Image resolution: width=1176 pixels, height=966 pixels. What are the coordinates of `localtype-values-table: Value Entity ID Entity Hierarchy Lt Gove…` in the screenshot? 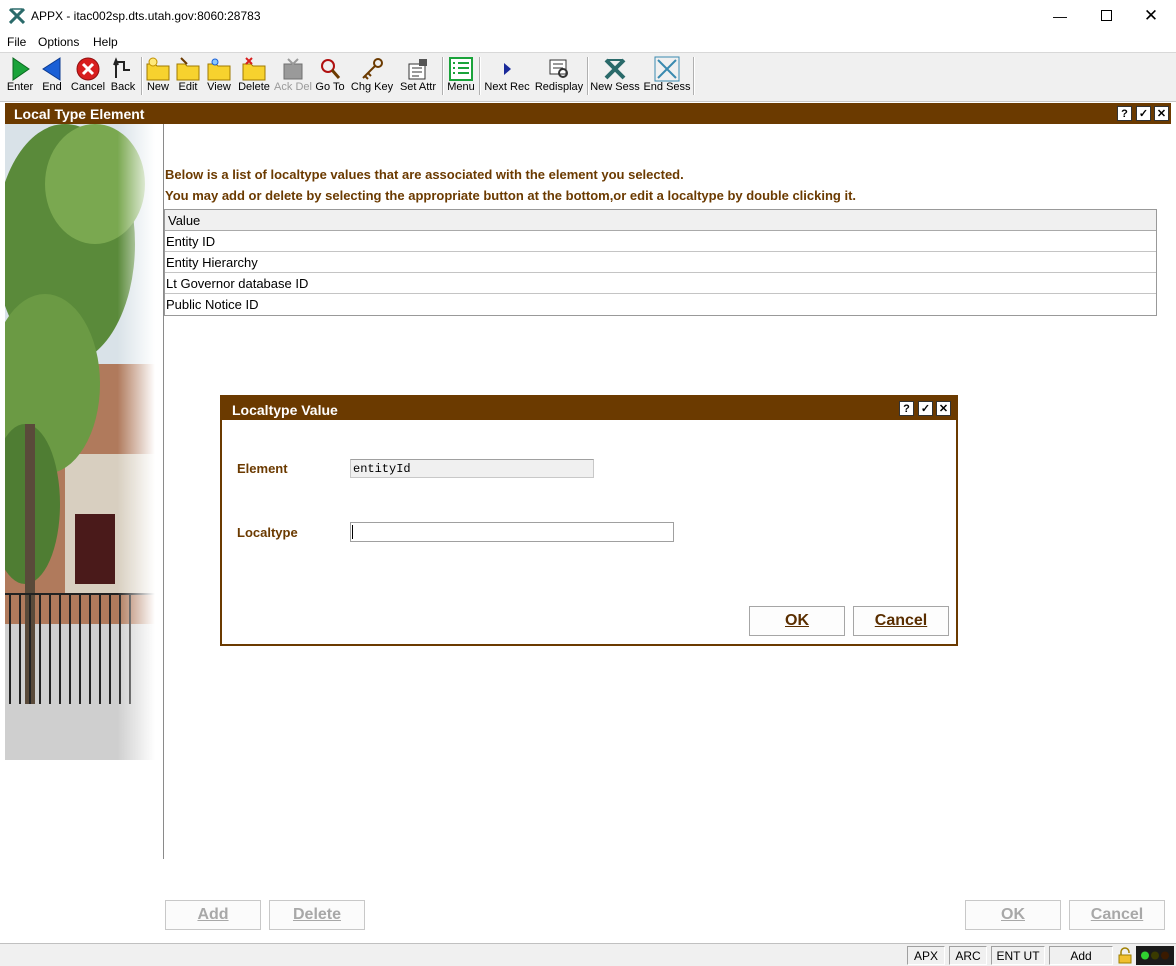 It's located at (660, 262).